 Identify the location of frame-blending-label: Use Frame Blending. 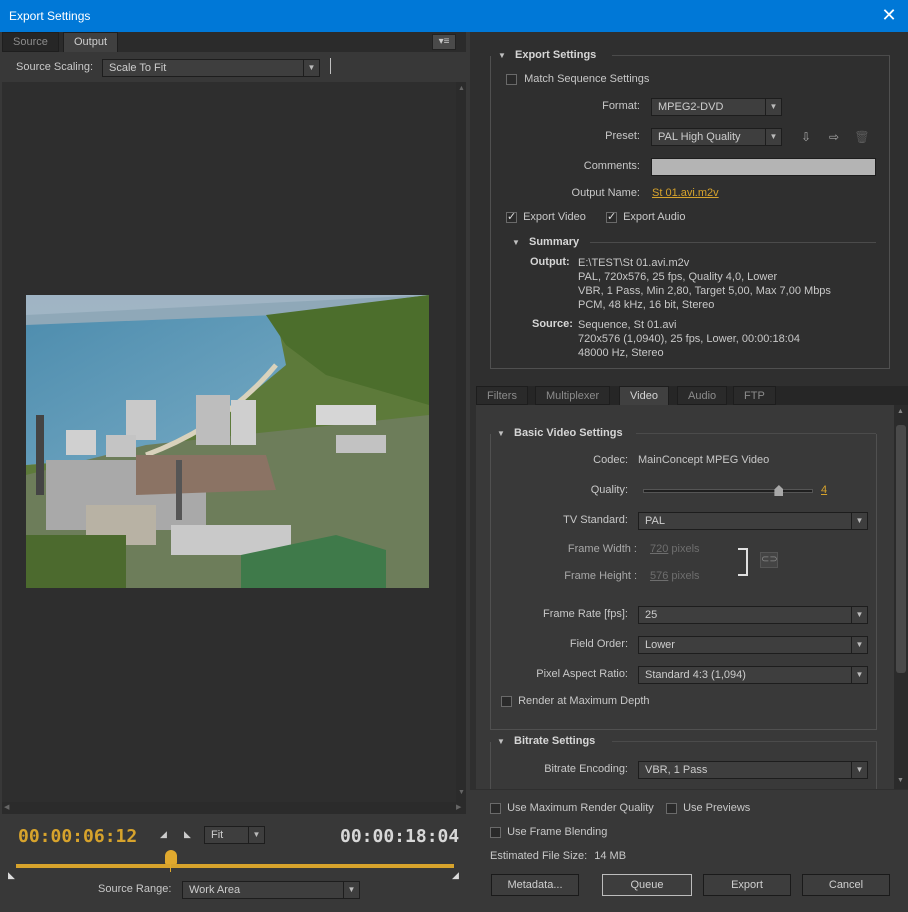
(557, 832).